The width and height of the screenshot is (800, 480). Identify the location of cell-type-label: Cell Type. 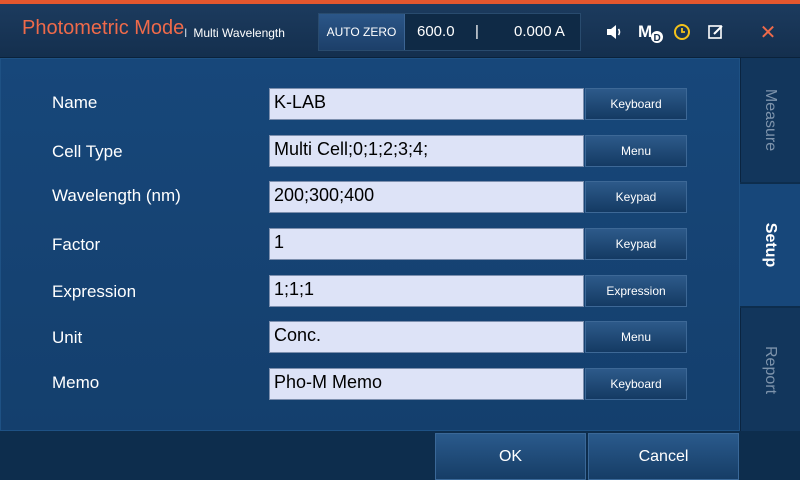
(87, 151).